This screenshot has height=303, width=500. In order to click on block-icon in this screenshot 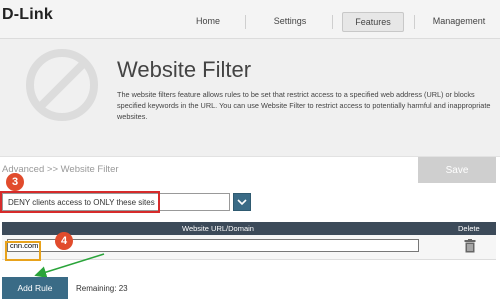, I will do `click(62, 85)`.